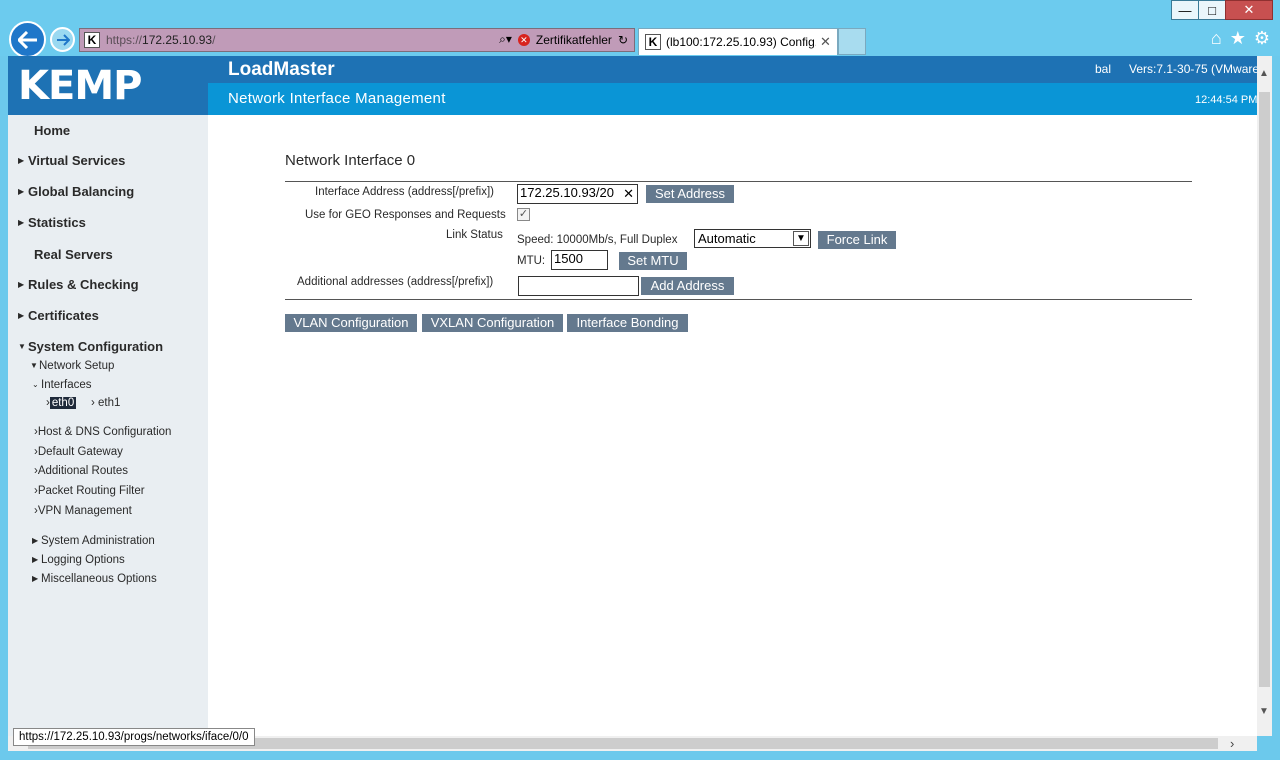 This screenshot has width=1280, height=760. What do you see at coordinates (574, 40) in the screenshot?
I see `cert-error-label: Zertifikatfehler` at bounding box center [574, 40].